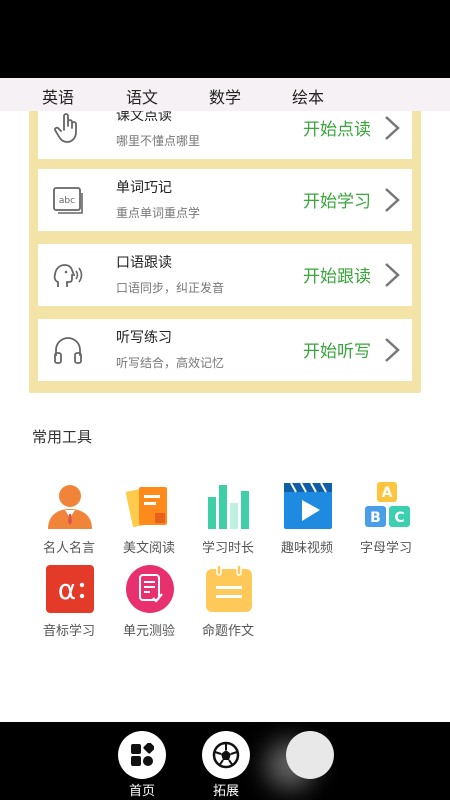  I want to click on person-icon, so click(70, 507).